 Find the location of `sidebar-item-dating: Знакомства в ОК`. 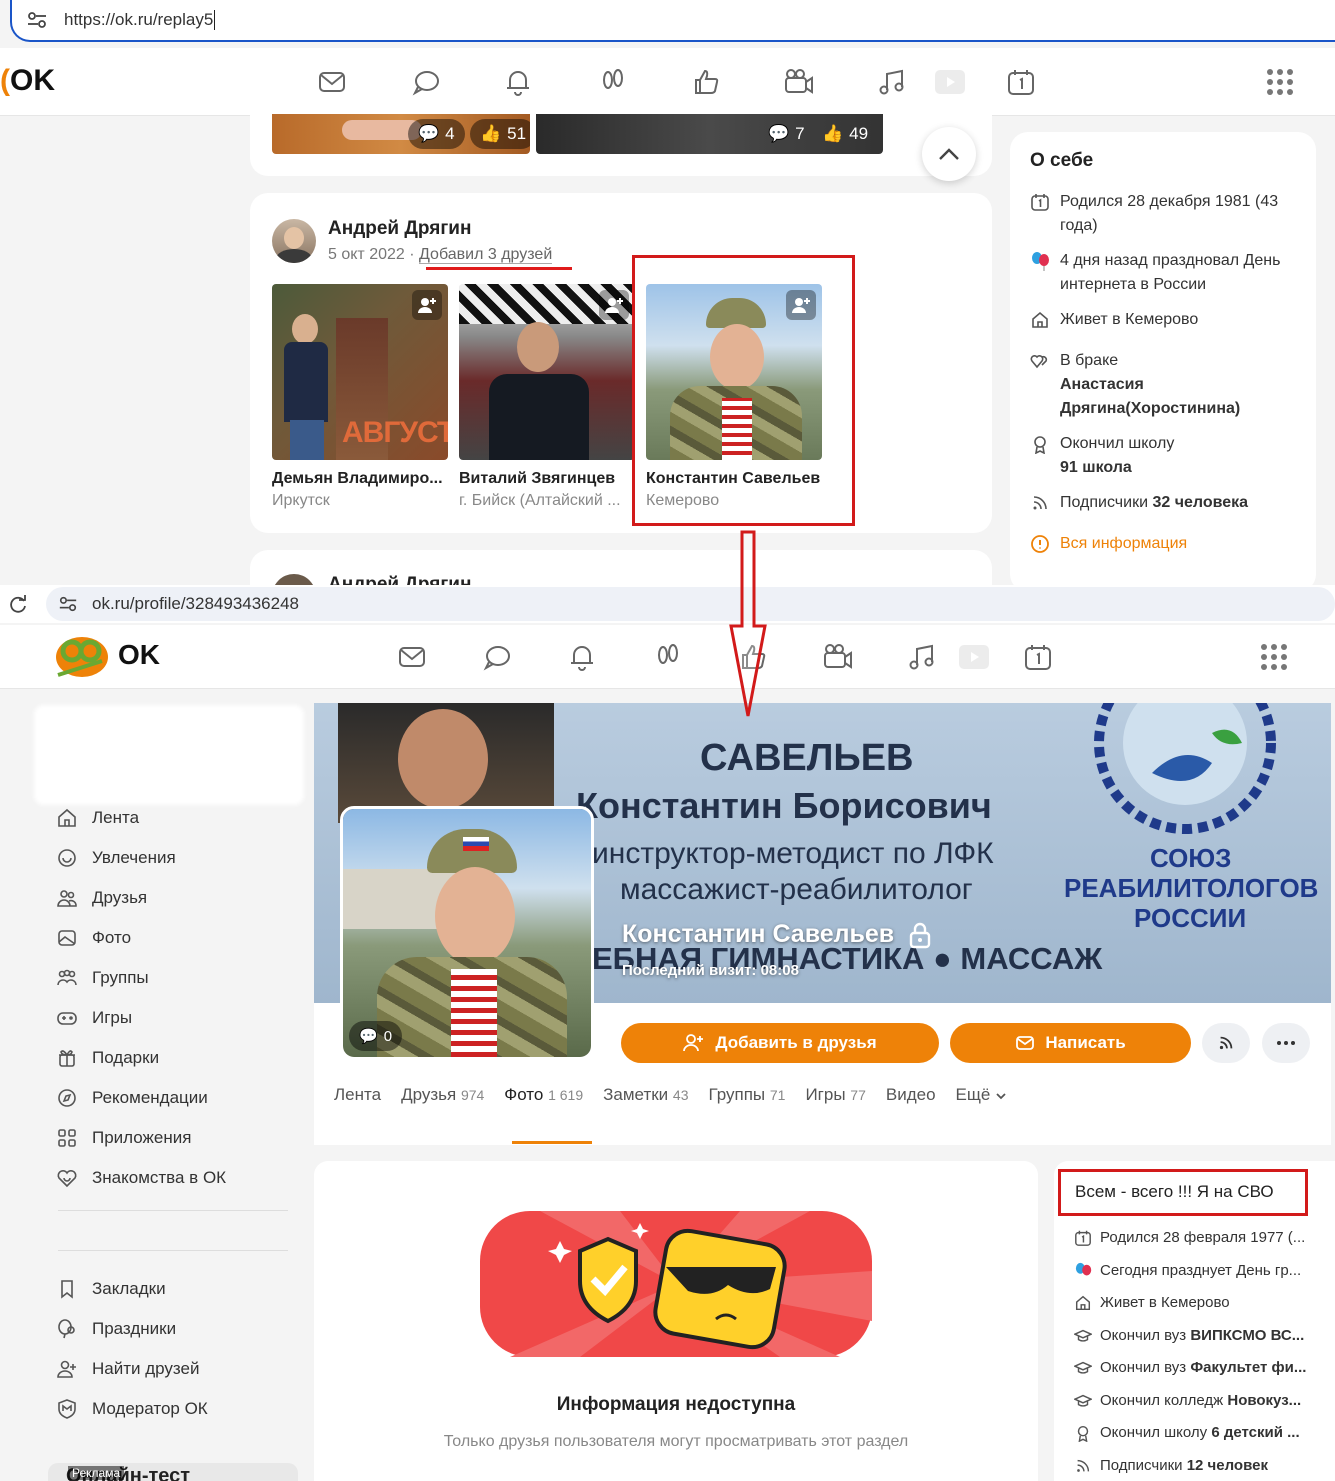

sidebar-item-dating: Знакомства в ОК is located at coordinates (141, 1178).